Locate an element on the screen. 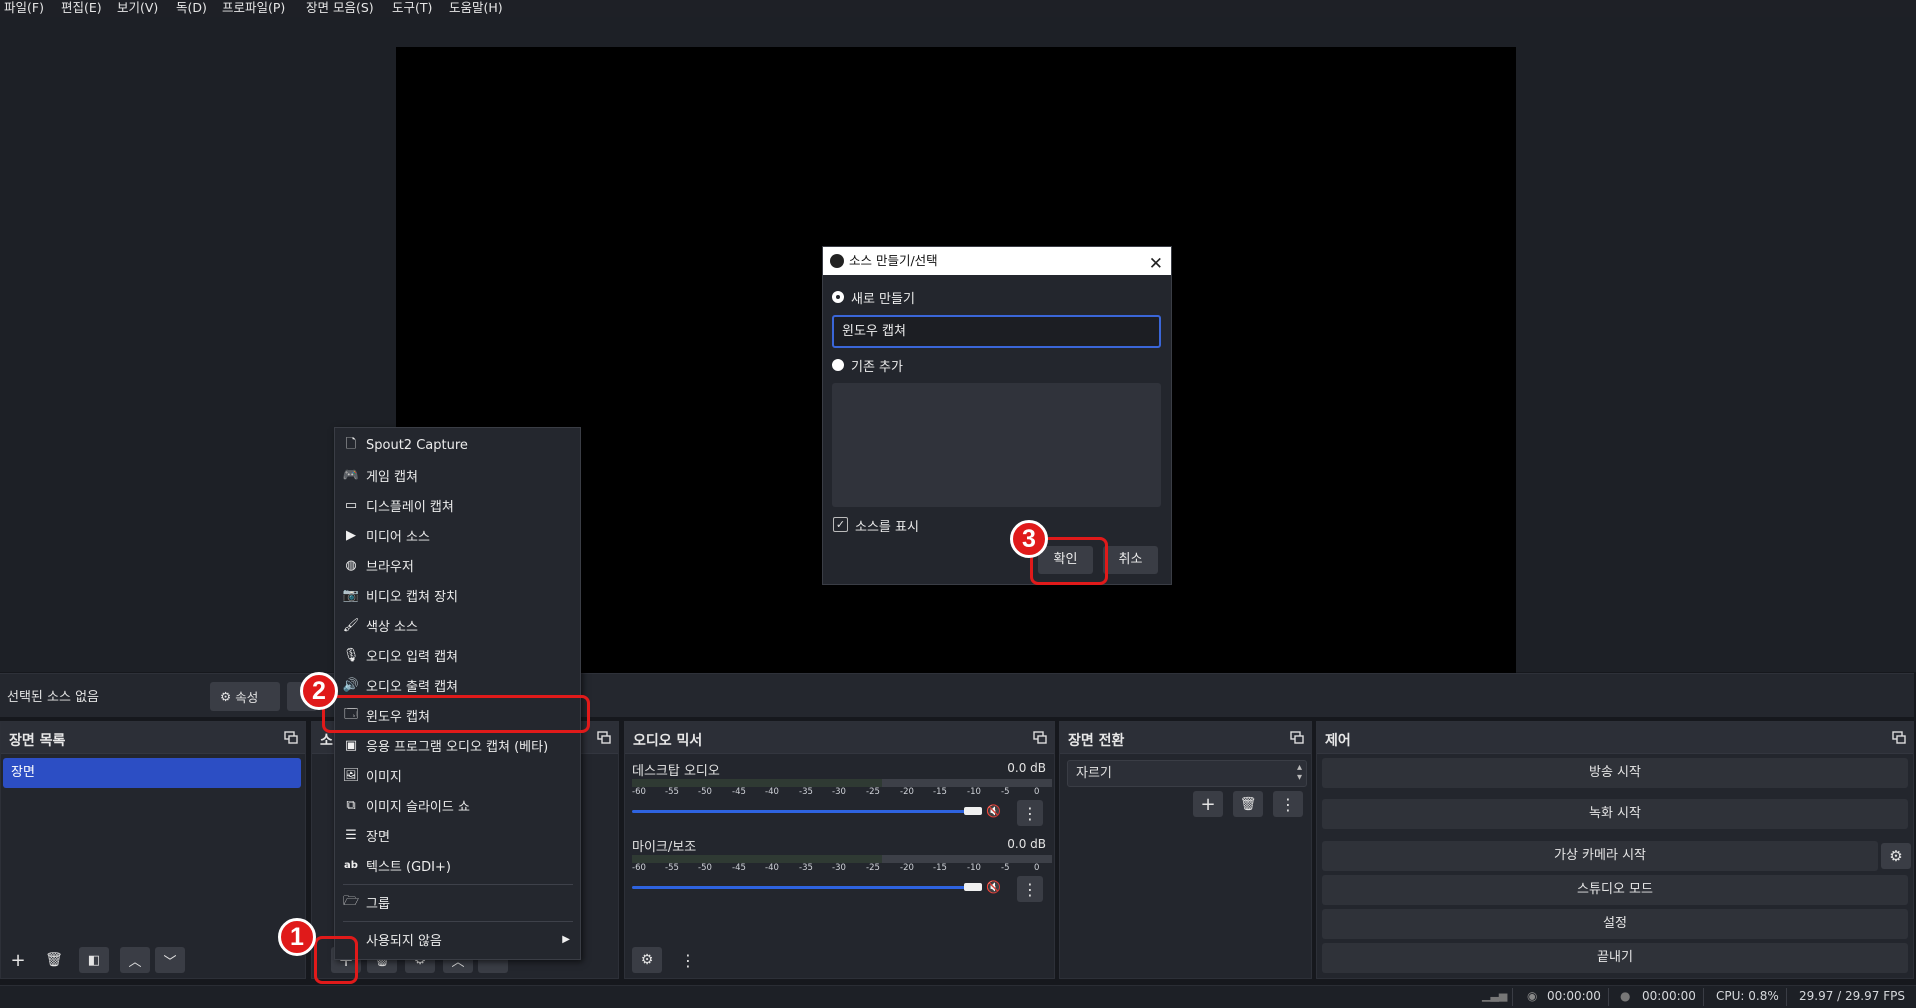  mic-aux-volume-slider is located at coordinates (802, 887).